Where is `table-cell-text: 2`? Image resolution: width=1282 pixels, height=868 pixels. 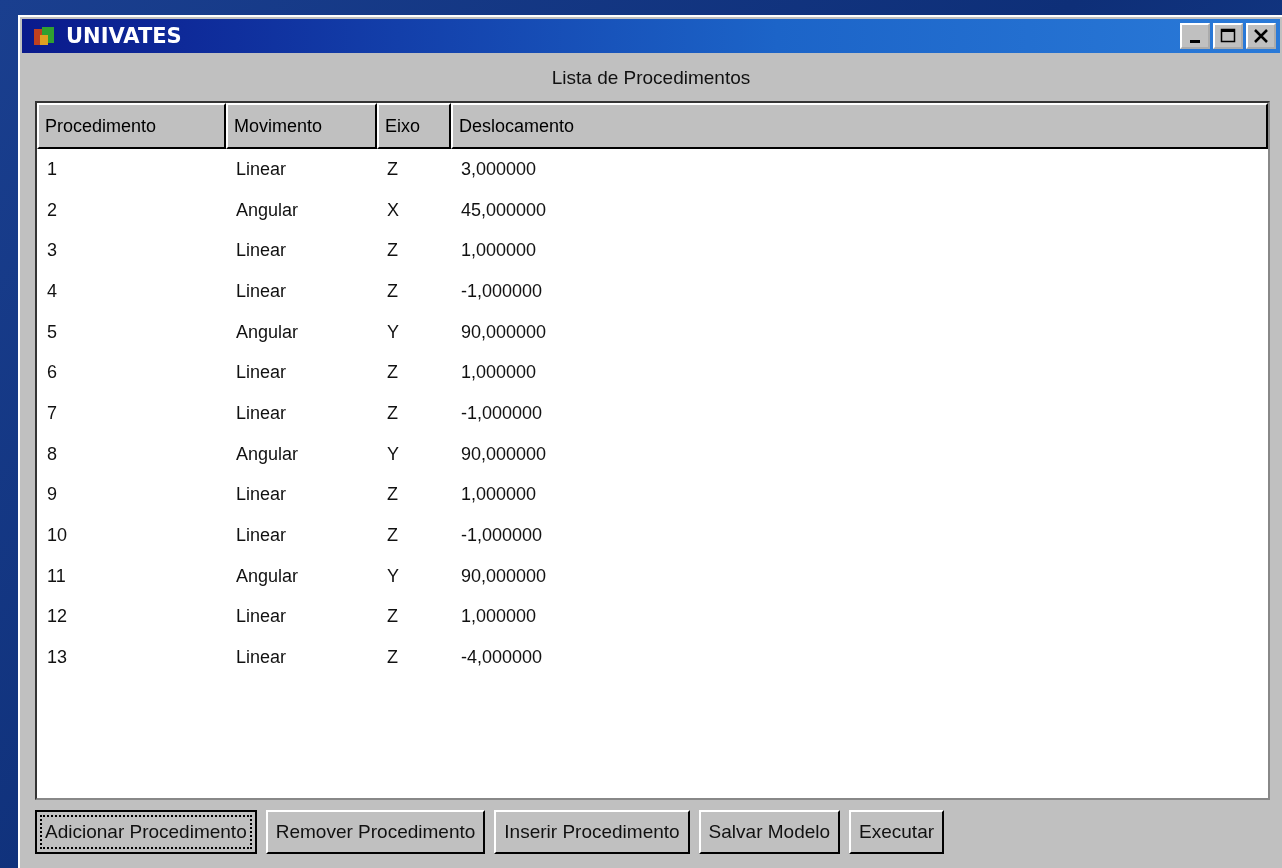
table-cell-text: 2 is located at coordinates (52, 210).